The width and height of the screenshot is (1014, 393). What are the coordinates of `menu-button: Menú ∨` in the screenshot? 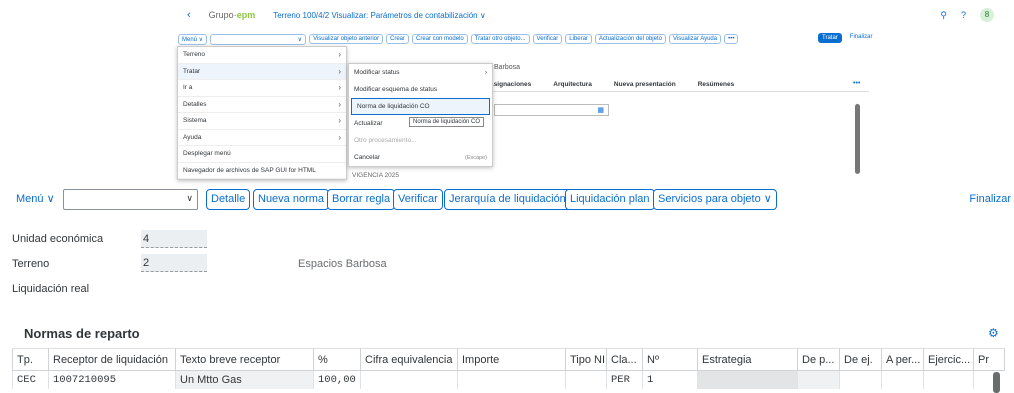 It's located at (35, 198).